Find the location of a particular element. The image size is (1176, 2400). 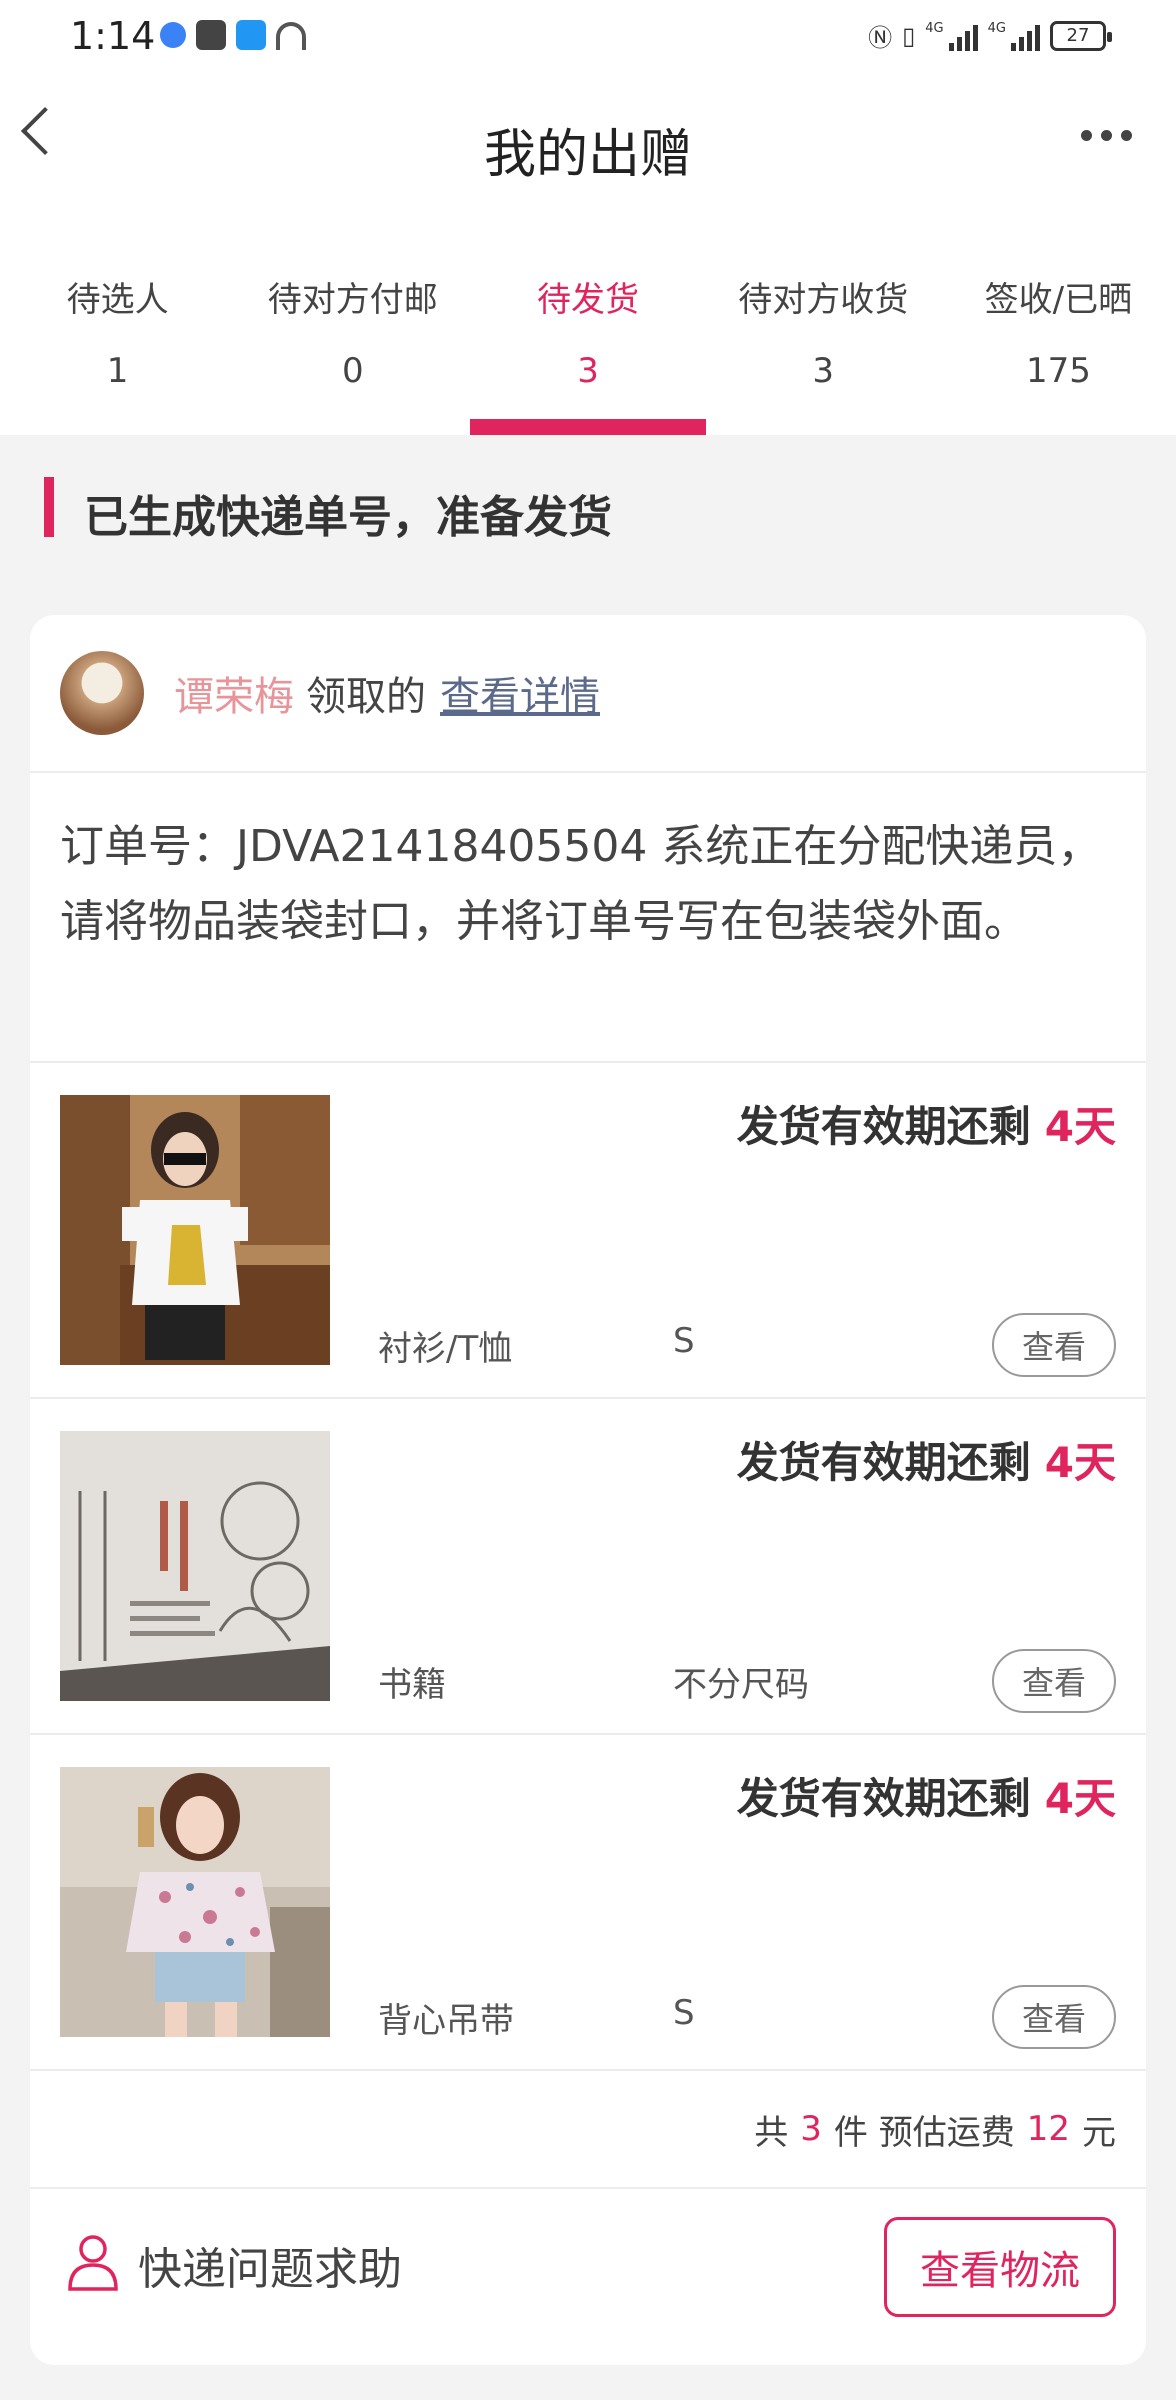

browser-icon is located at coordinates (173, 35).